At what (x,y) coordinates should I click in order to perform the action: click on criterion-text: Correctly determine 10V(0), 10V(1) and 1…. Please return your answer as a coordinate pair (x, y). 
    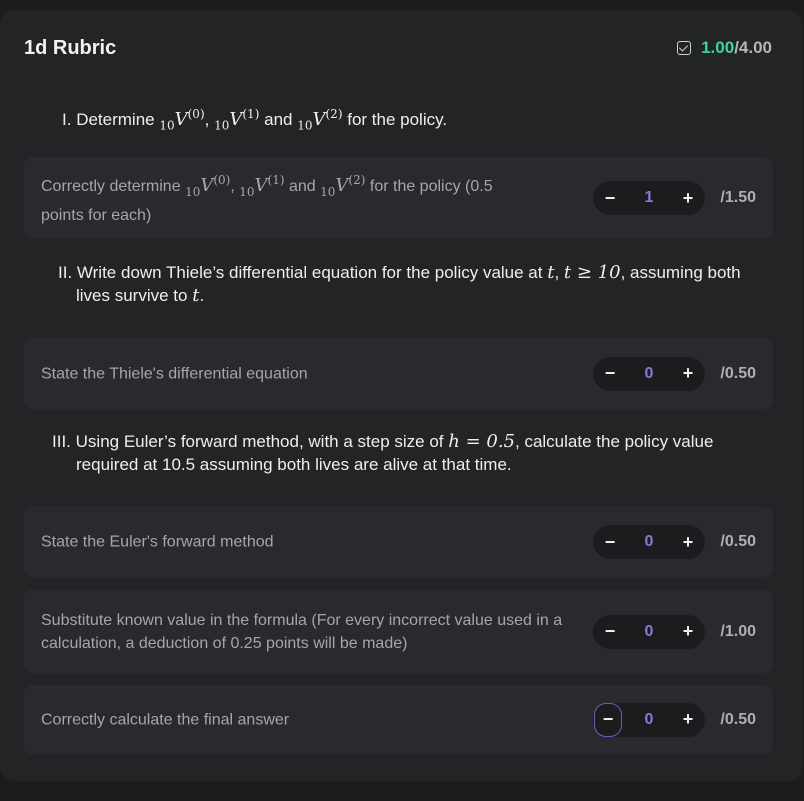
    Looking at the image, I should click on (267, 198).